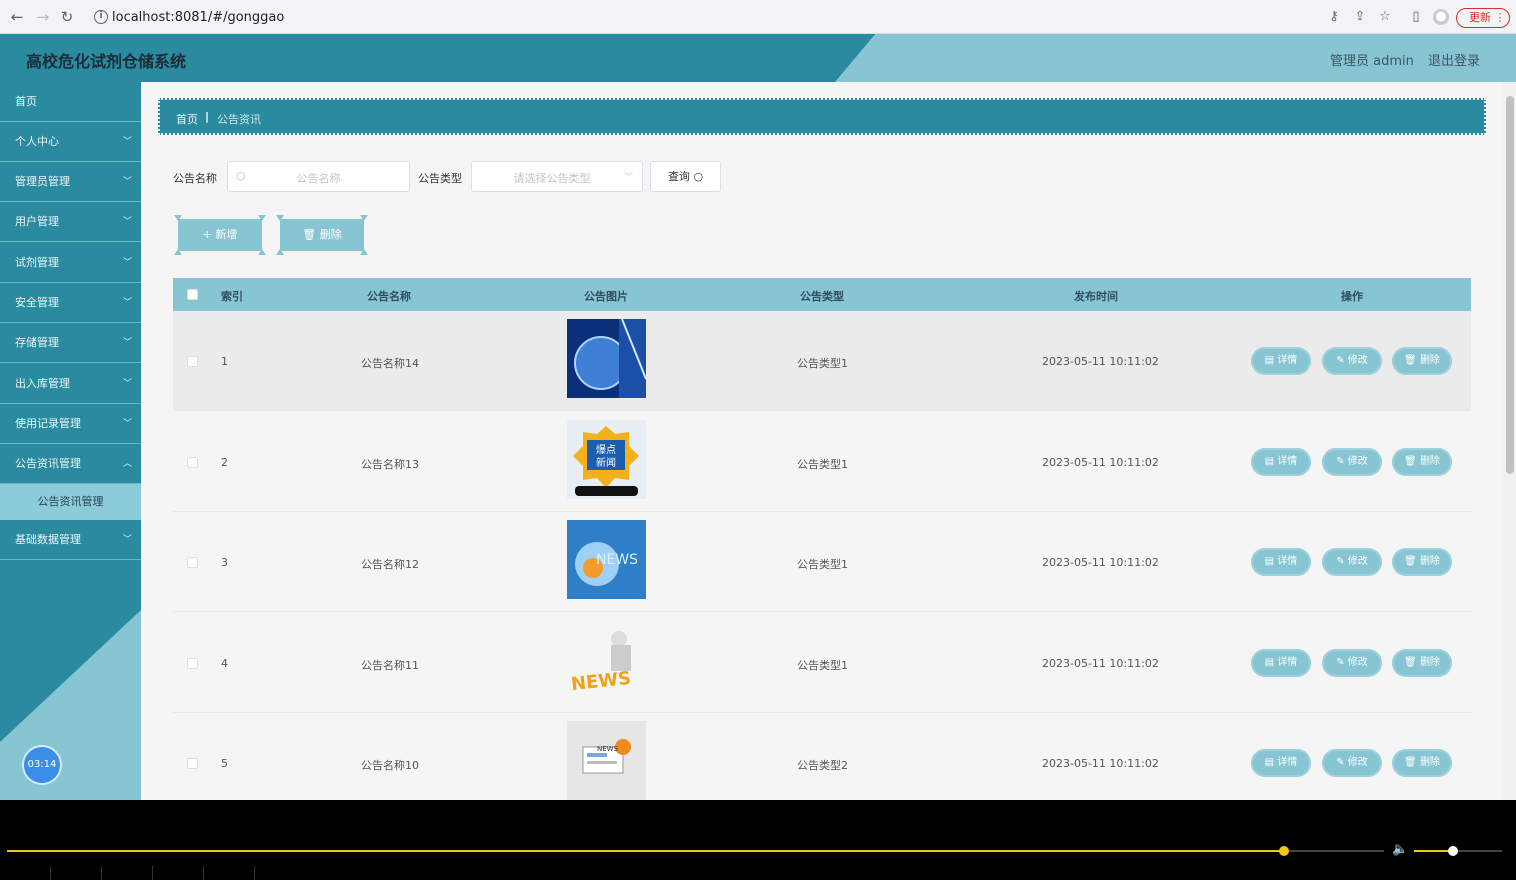  I want to click on col-name: 公告名称, so click(389, 296).